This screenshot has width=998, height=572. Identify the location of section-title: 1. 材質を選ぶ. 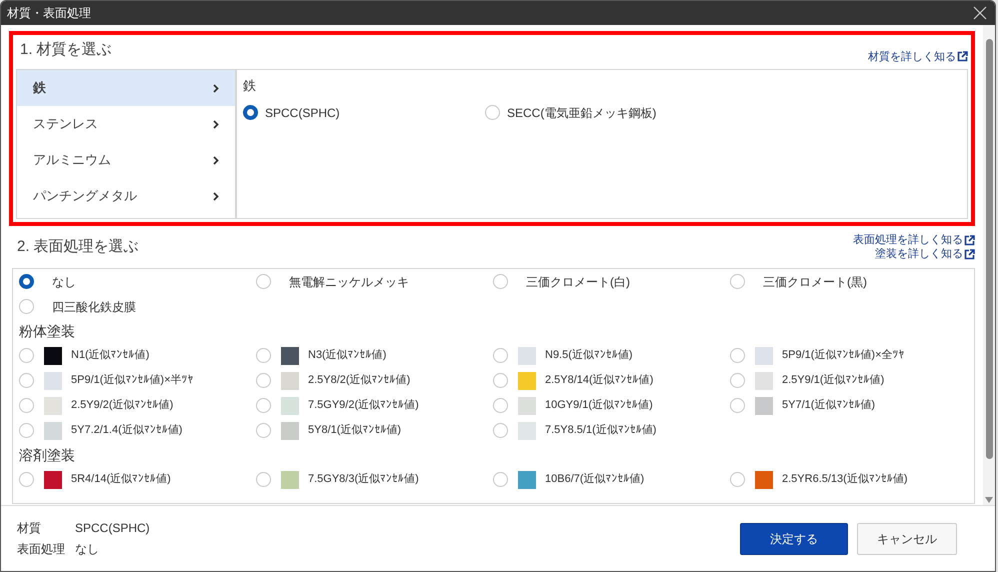
(65, 50).